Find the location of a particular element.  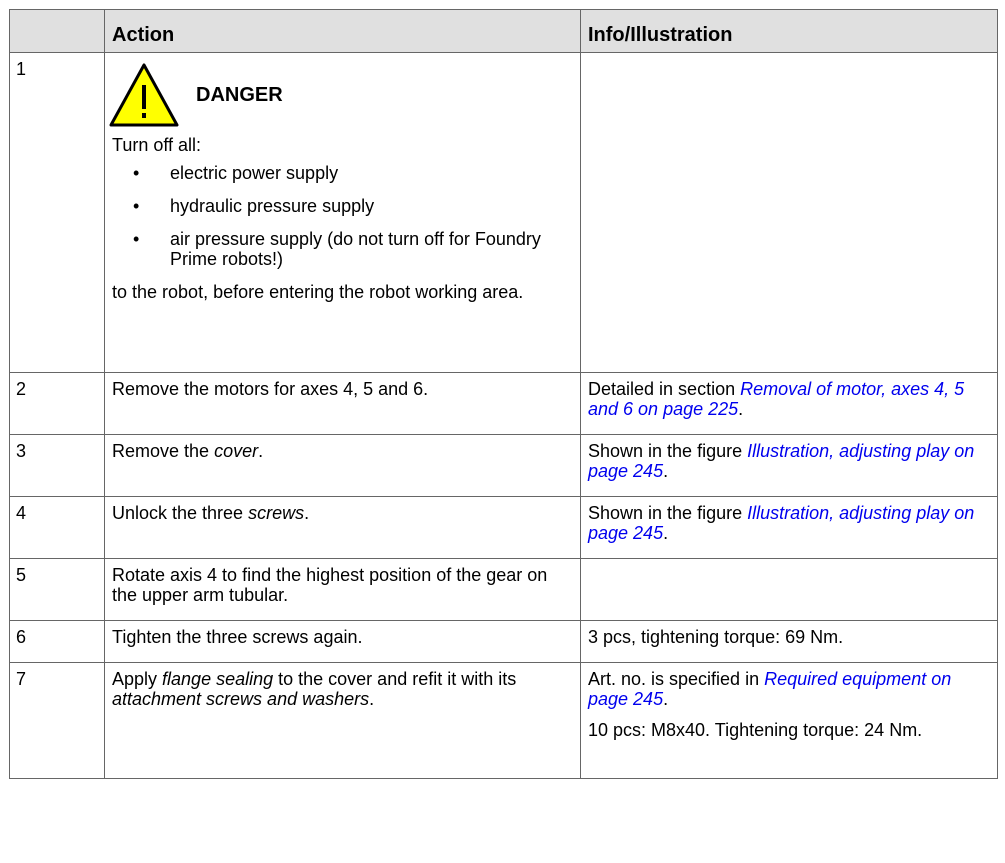

action-term: flange sealing is located at coordinates (218, 679).